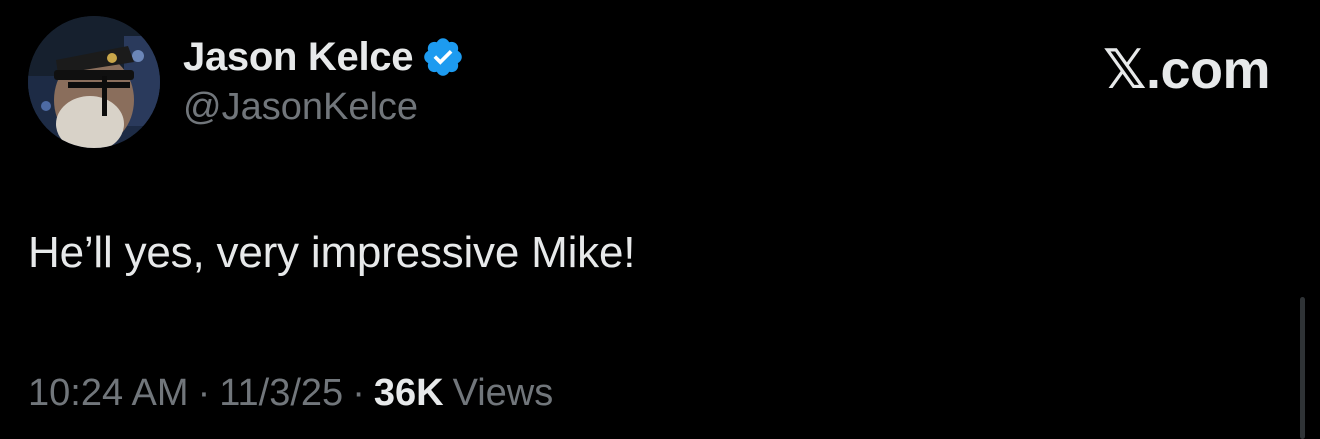 This screenshot has width=1320, height=439. Describe the element at coordinates (443, 57) in the screenshot. I see `verified-badge-icon` at that location.